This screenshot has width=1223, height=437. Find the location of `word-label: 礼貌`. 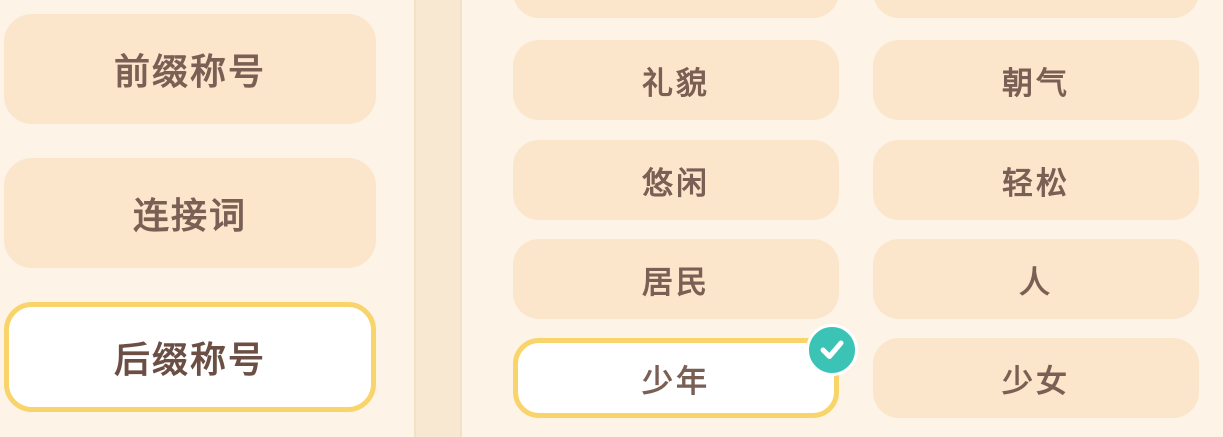

word-label: 礼貌 is located at coordinates (676, 83).